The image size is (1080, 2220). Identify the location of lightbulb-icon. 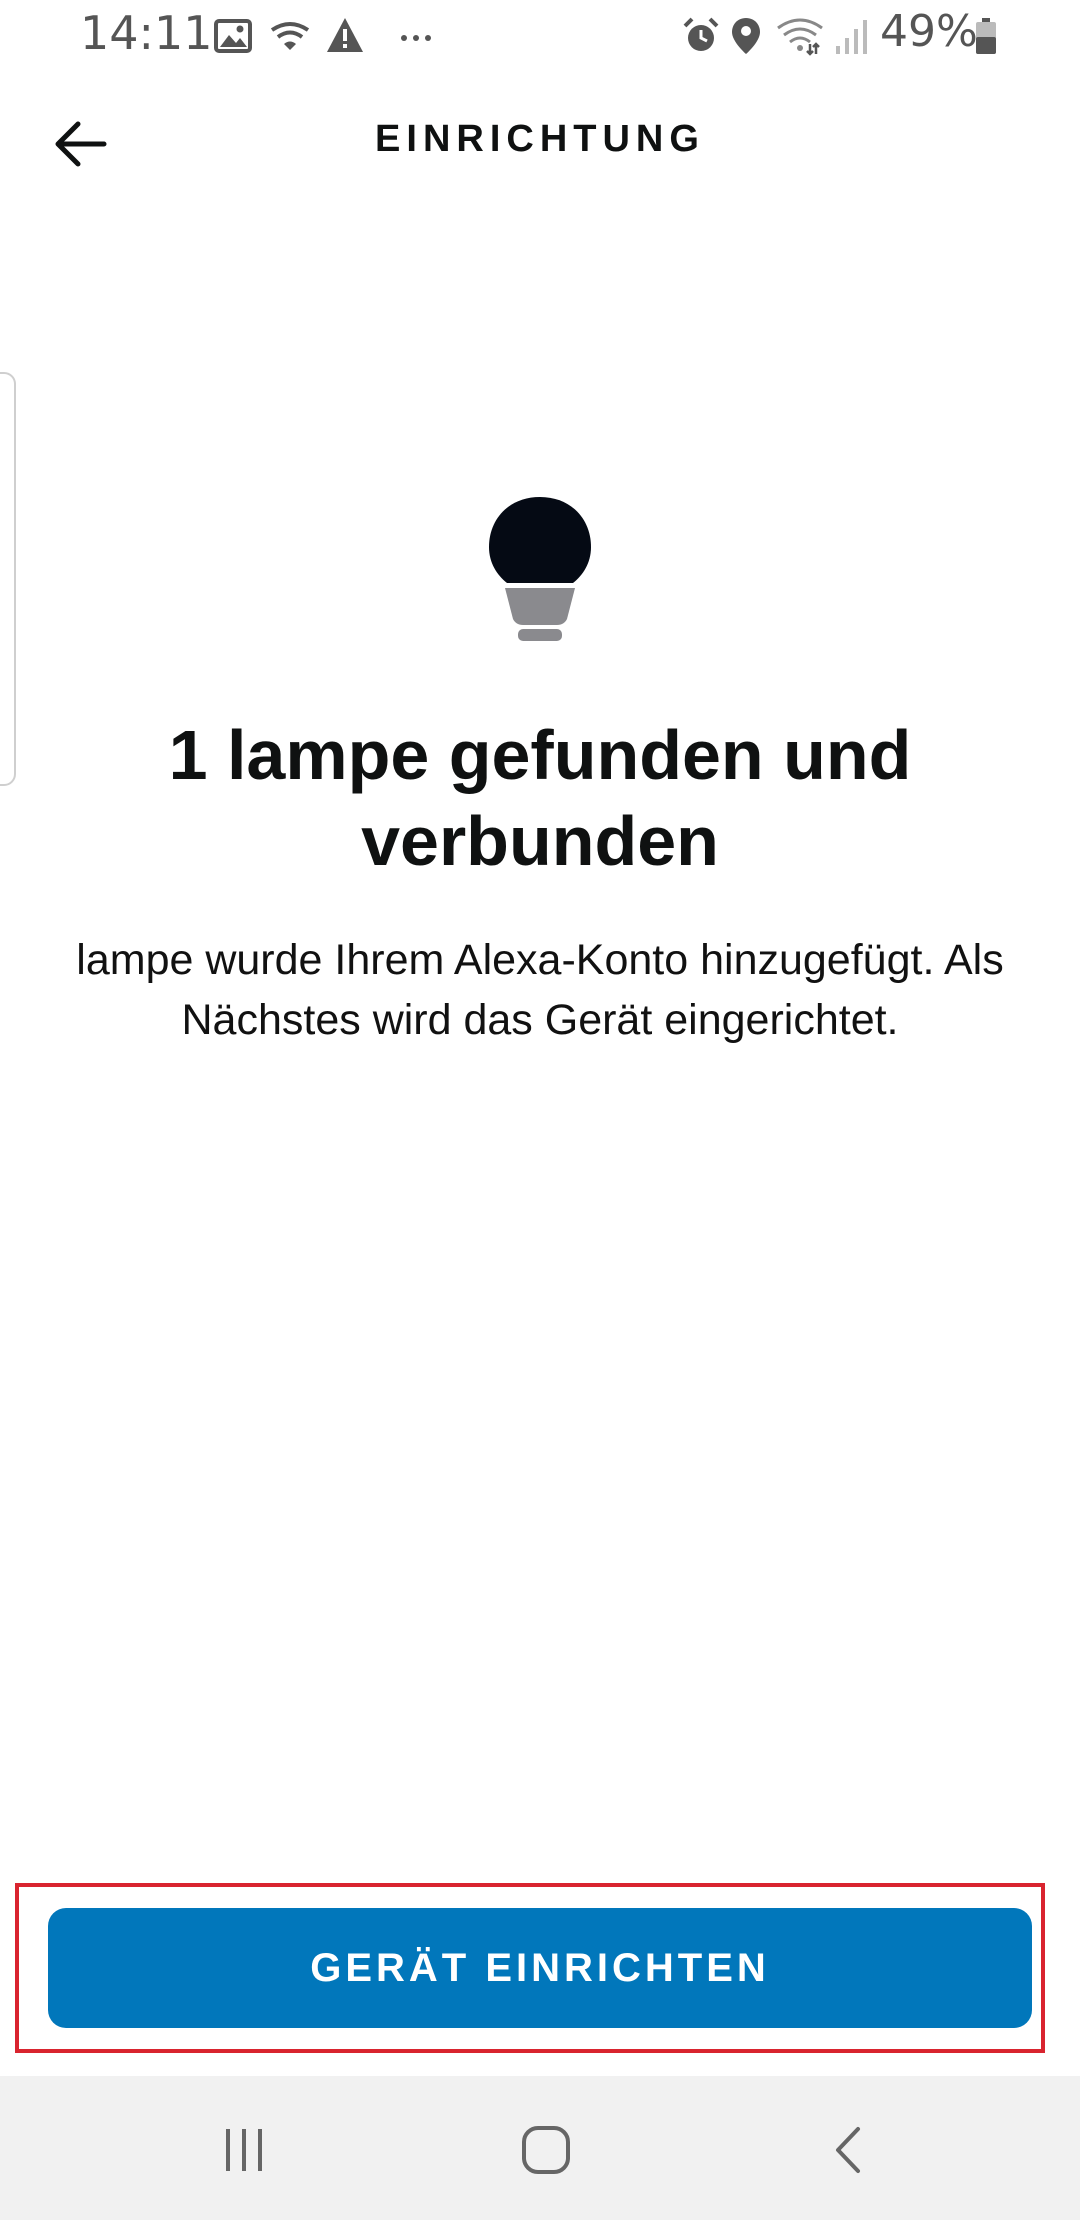
(540, 569).